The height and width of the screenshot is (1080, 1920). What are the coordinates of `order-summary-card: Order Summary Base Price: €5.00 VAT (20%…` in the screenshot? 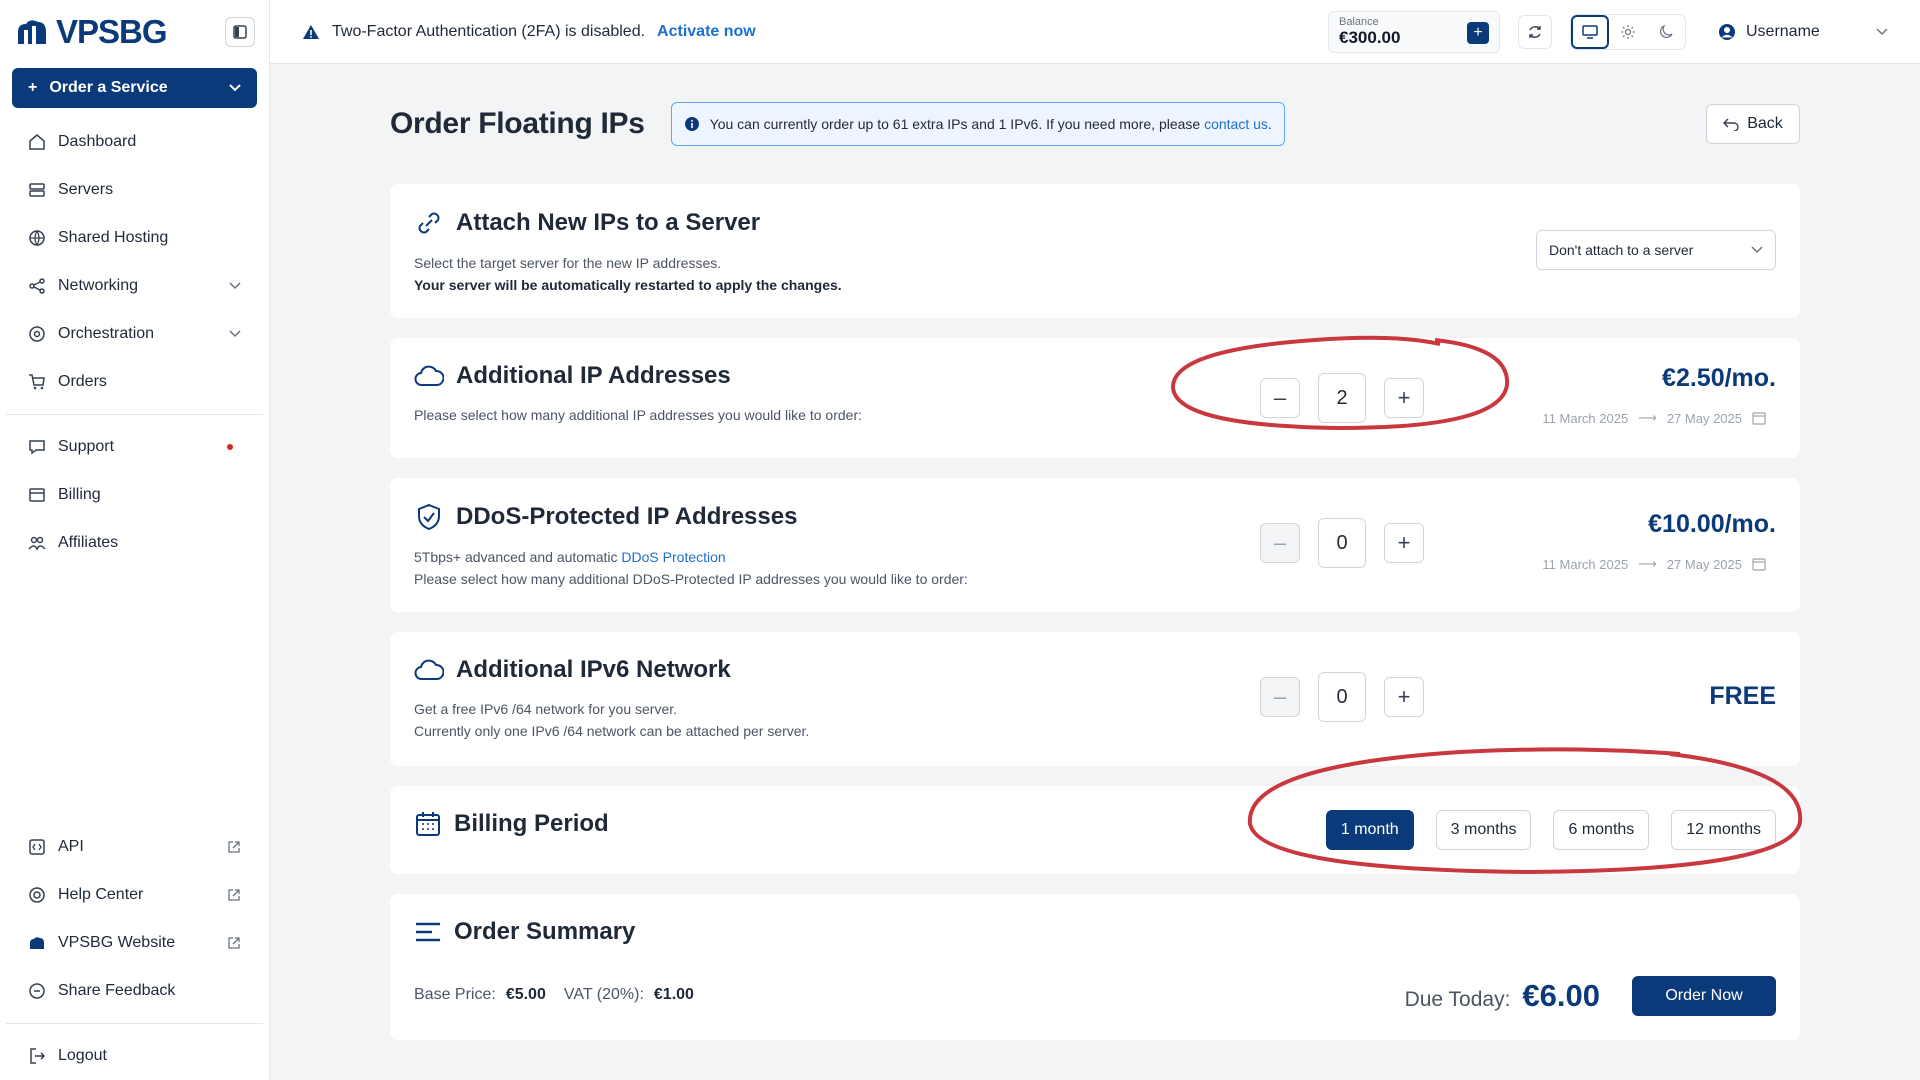 It's located at (1095, 967).